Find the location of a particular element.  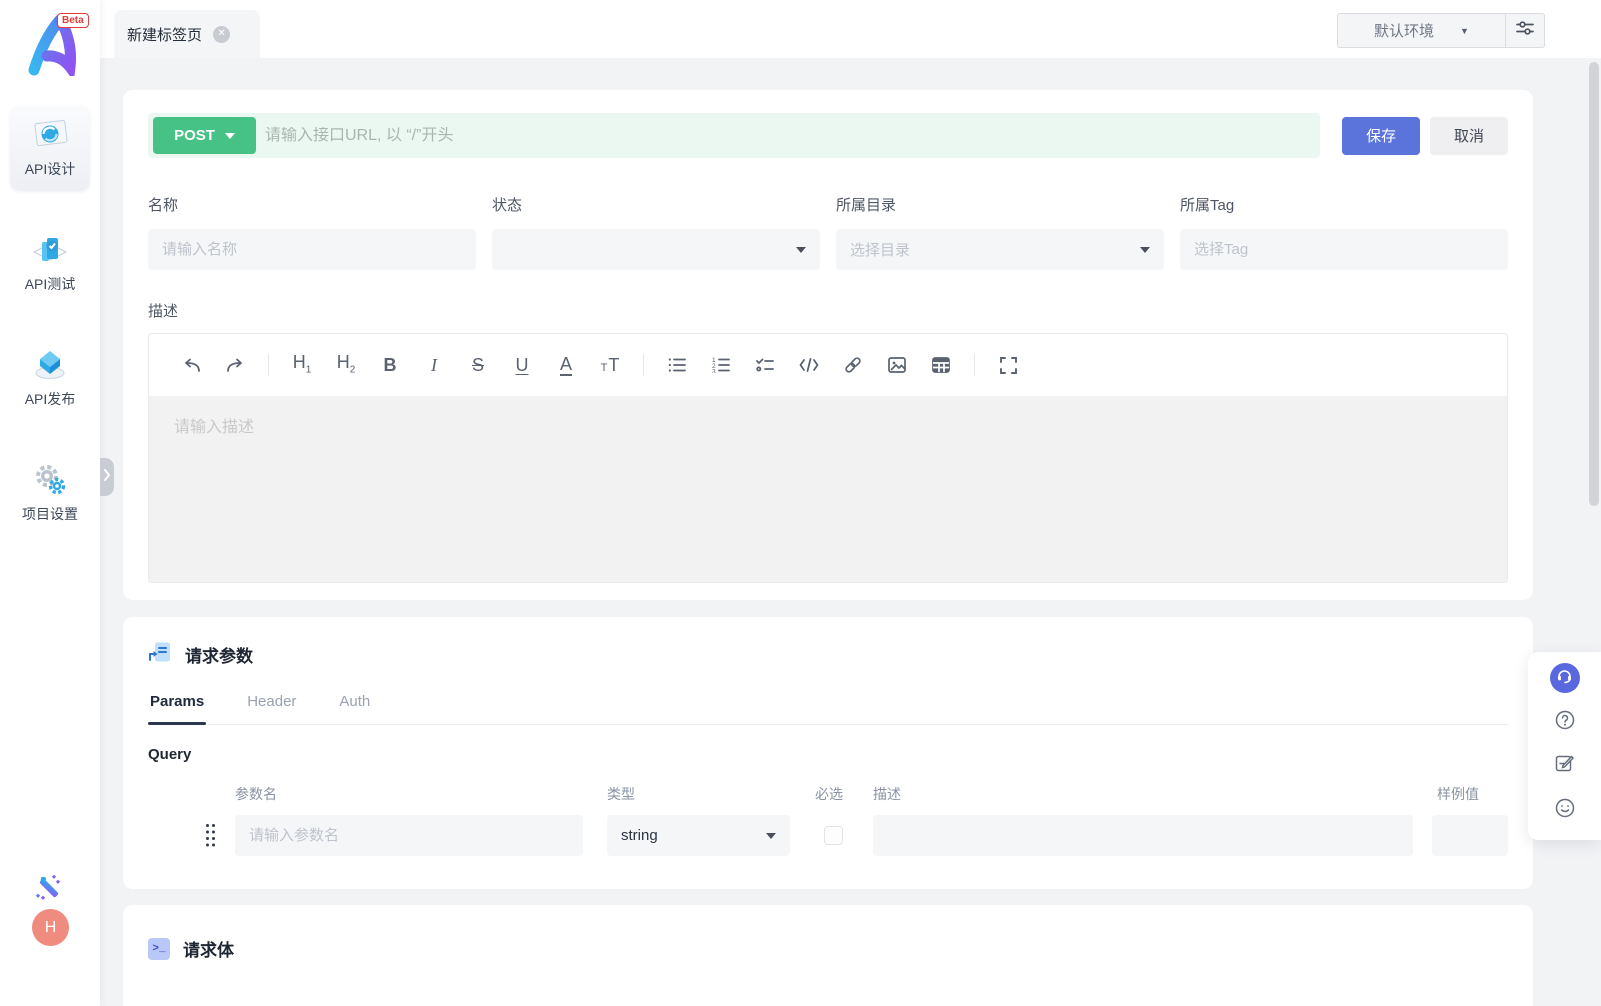

api-design-icon is located at coordinates (50, 135).